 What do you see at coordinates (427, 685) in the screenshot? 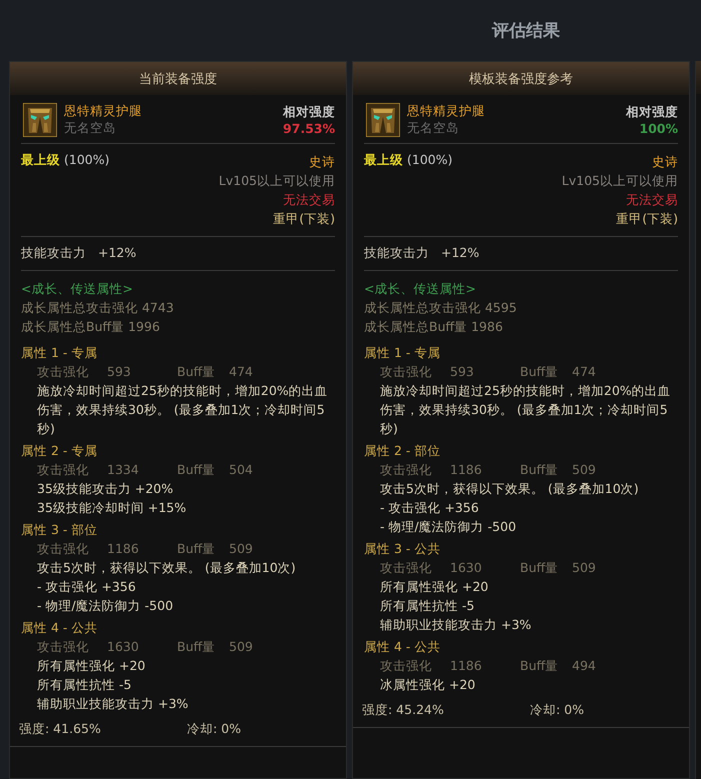
I see `effect-text: 冰属性强化 +20` at bounding box center [427, 685].